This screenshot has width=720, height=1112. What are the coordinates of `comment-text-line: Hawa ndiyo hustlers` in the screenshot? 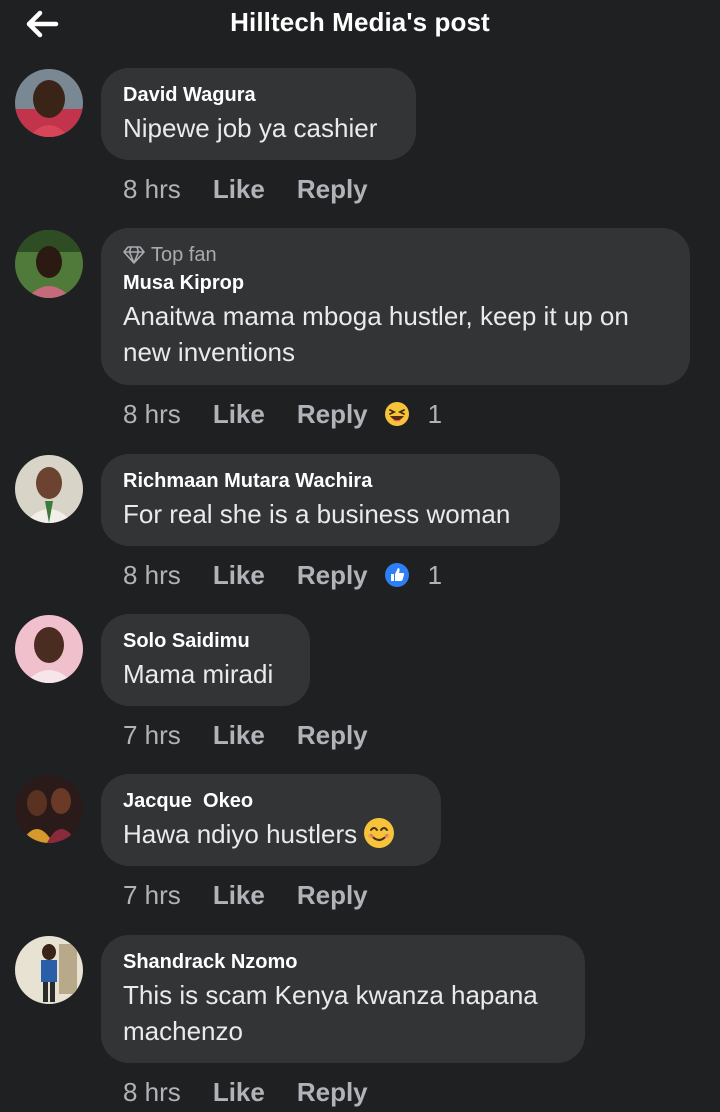 It's located at (271, 837).